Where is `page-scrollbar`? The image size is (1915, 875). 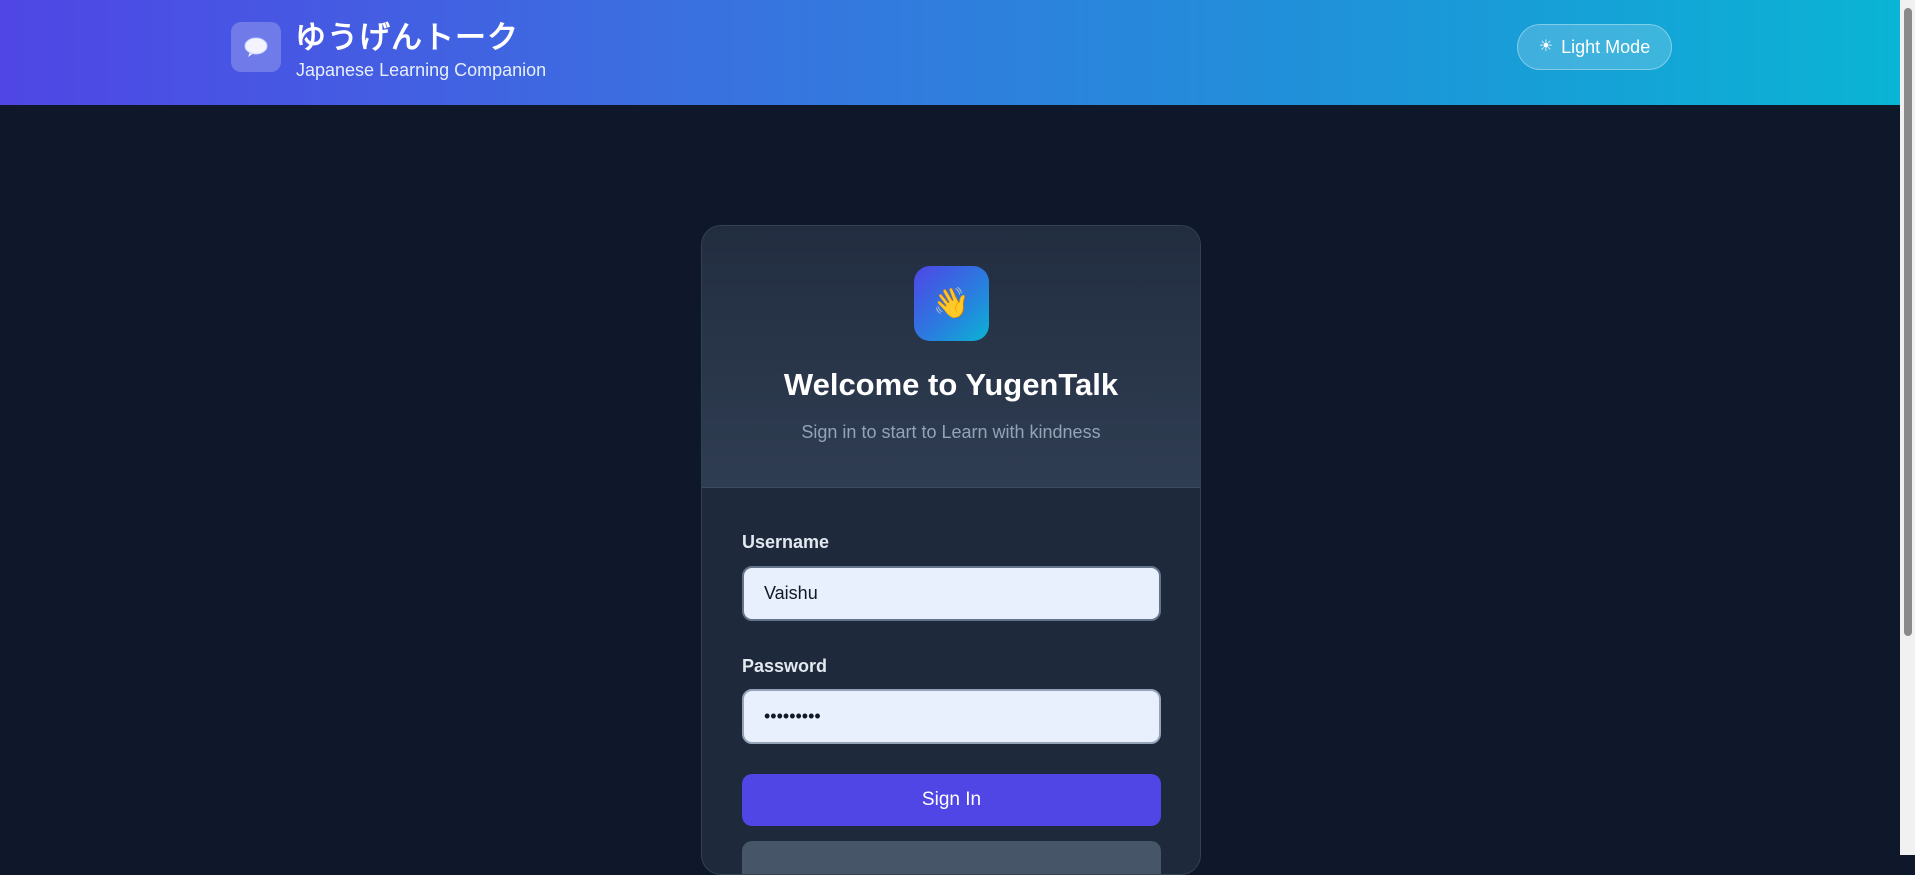
page-scrollbar is located at coordinates (1907, 427).